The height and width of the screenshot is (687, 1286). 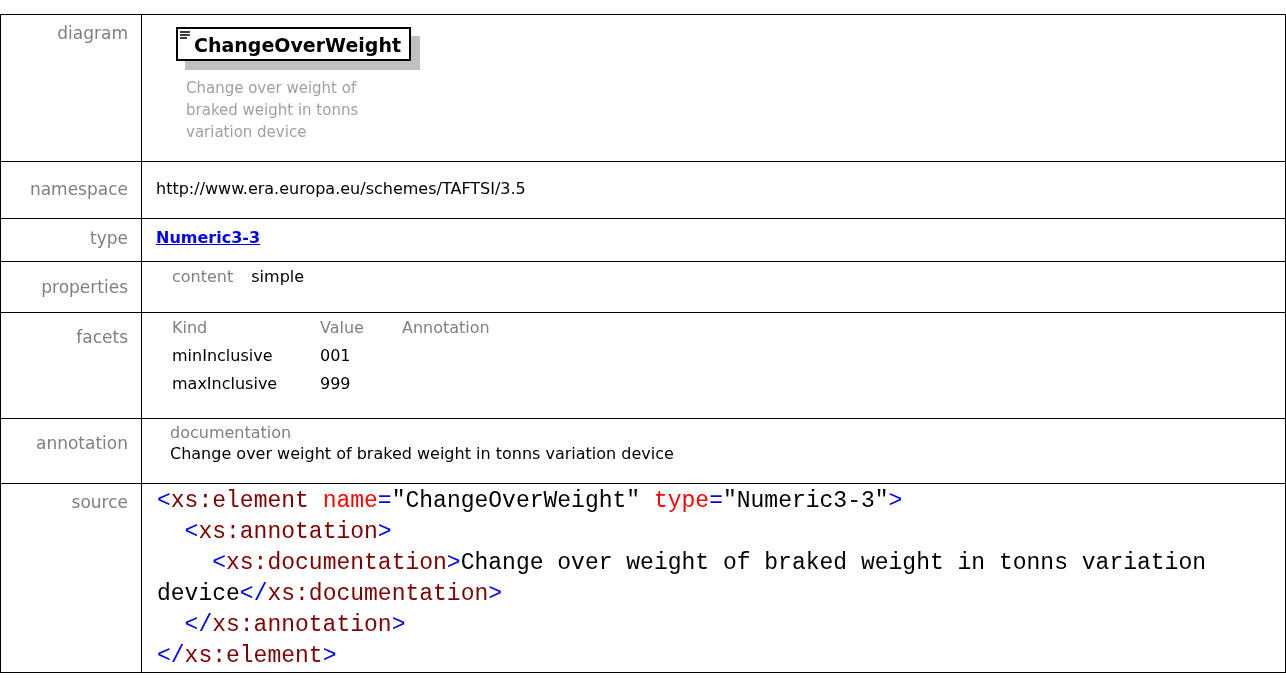 What do you see at coordinates (422, 453) in the screenshot?
I see `annotation-text: Change over weight of braked weight in tonns variation device` at bounding box center [422, 453].